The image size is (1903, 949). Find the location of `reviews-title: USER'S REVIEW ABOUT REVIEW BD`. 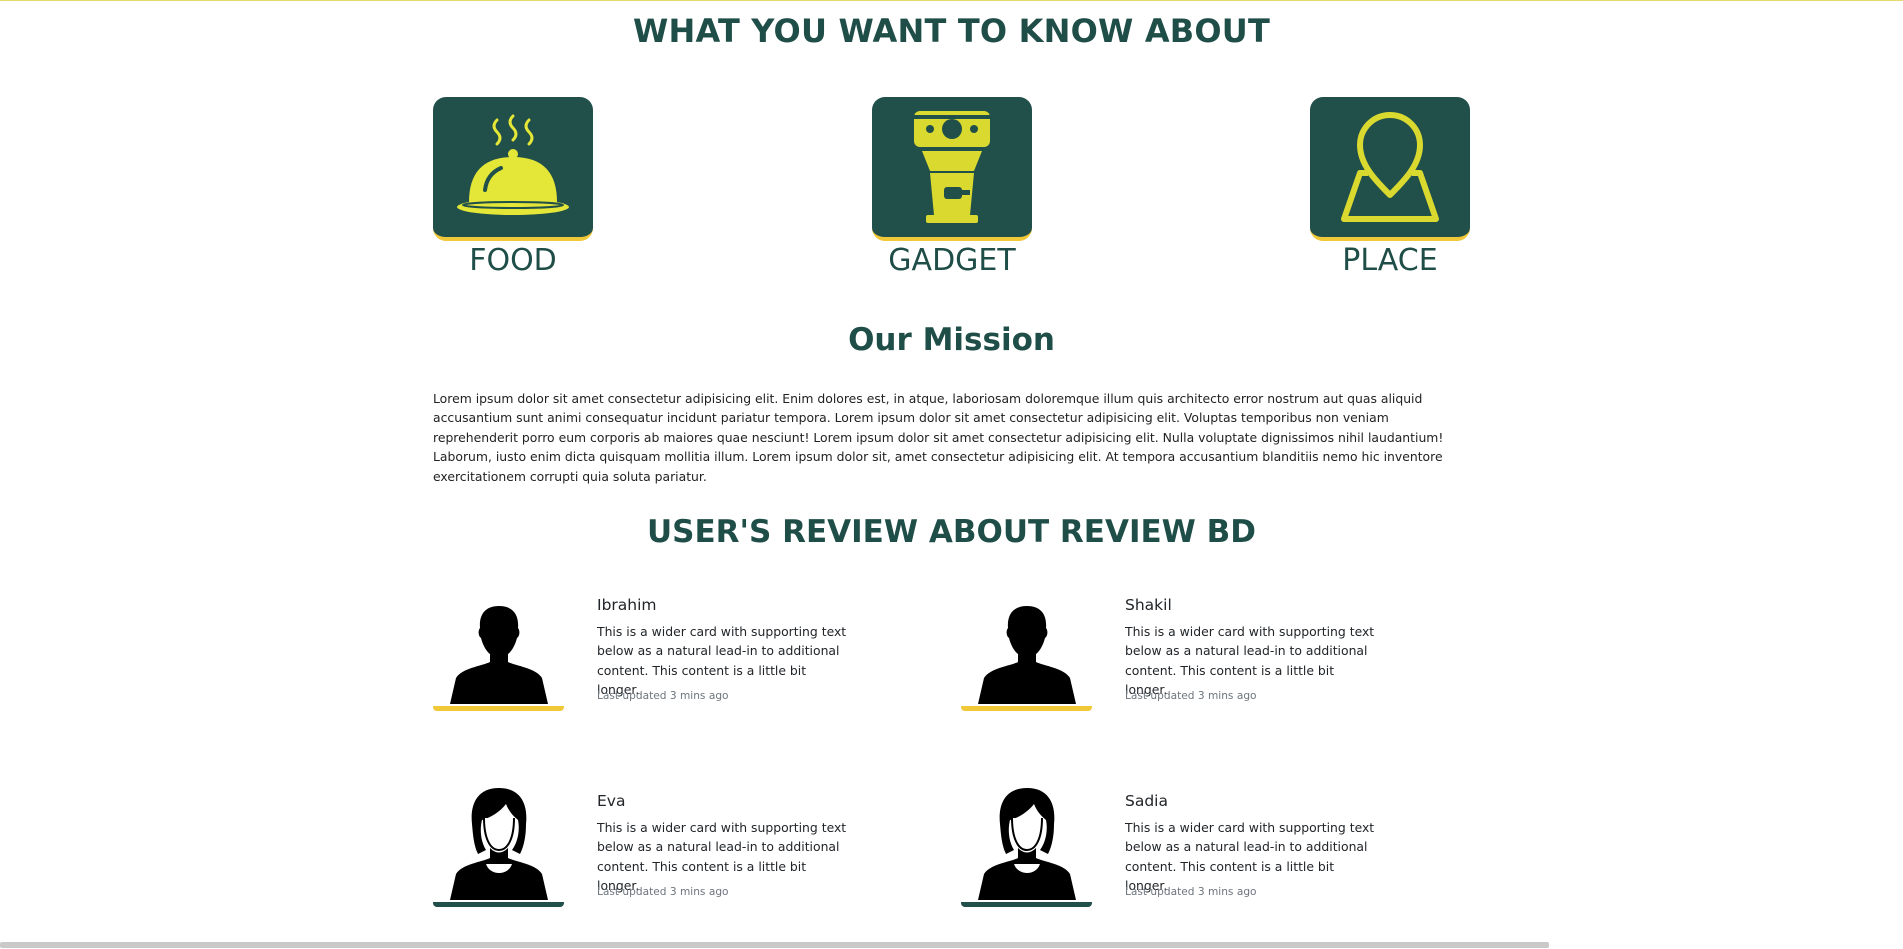

reviews-title: USER'S REVIEW ABOUT REVIEW BD is located at coordinates (951, 532).